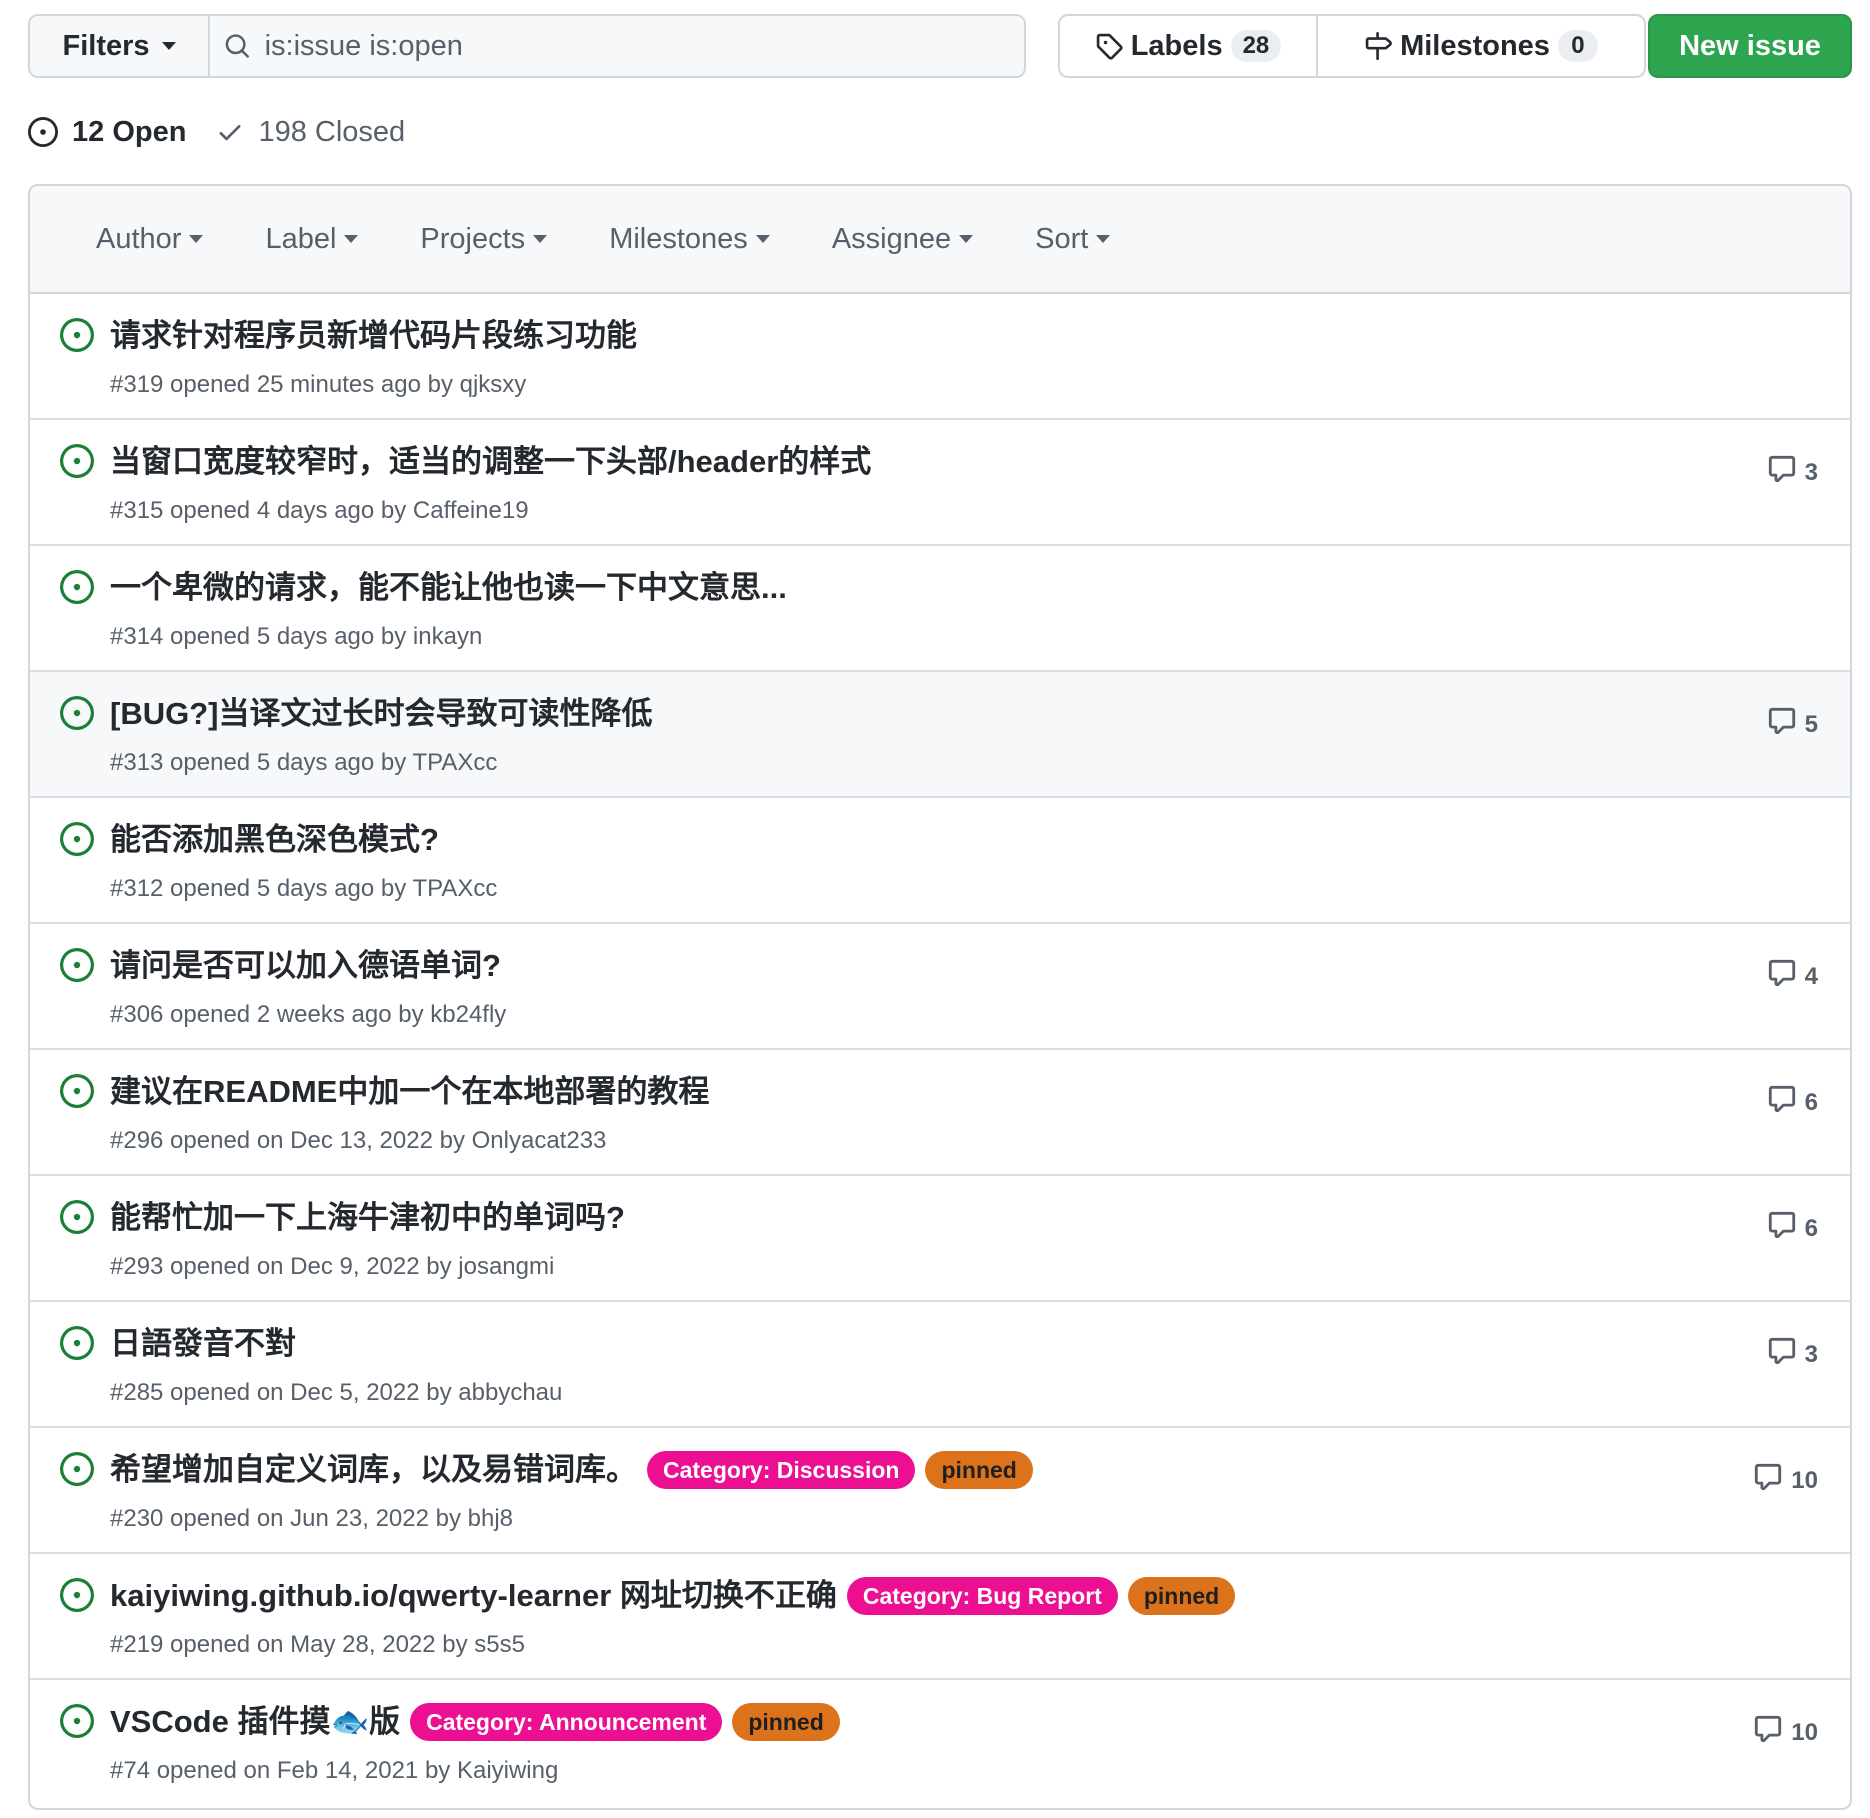  Describe the element at coordinates (237, 46) in the screenshot. I see `search-icon` at that location.